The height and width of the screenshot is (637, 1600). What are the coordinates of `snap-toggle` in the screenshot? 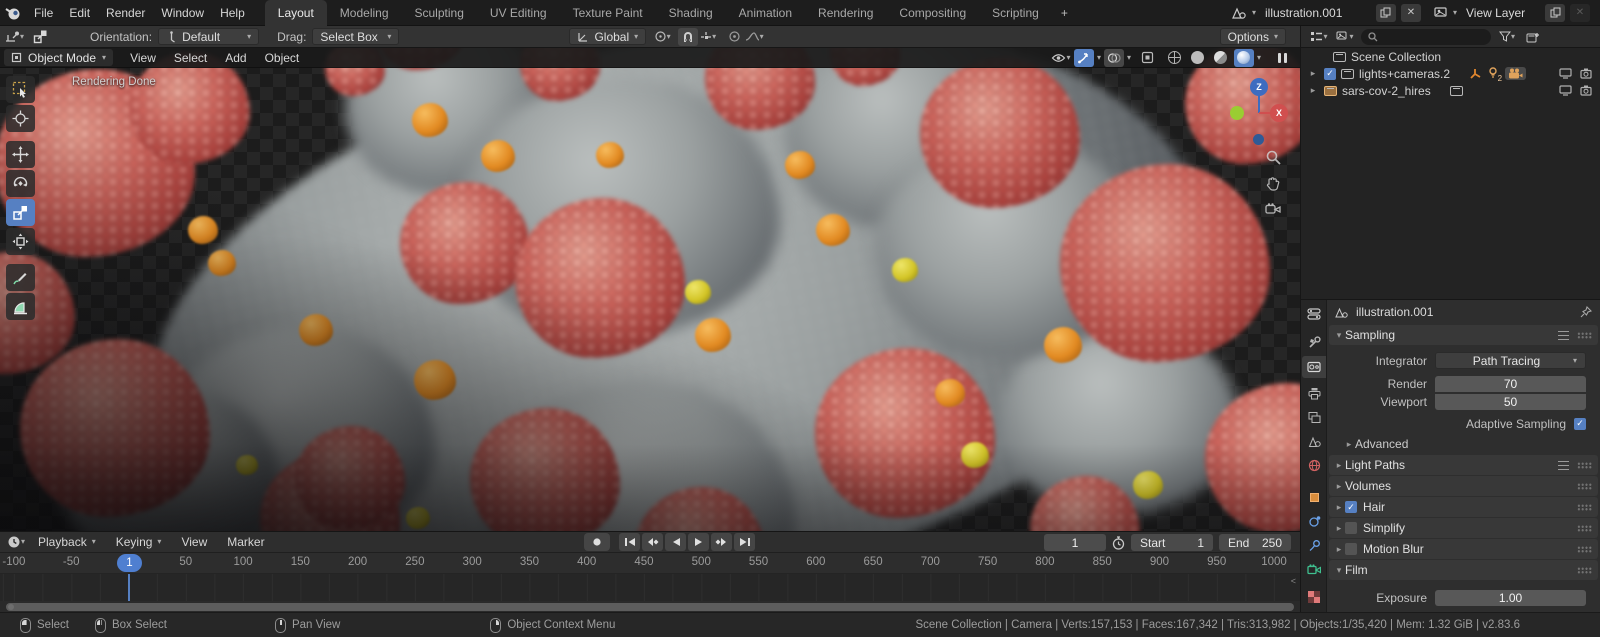 It's located at (688, 36).